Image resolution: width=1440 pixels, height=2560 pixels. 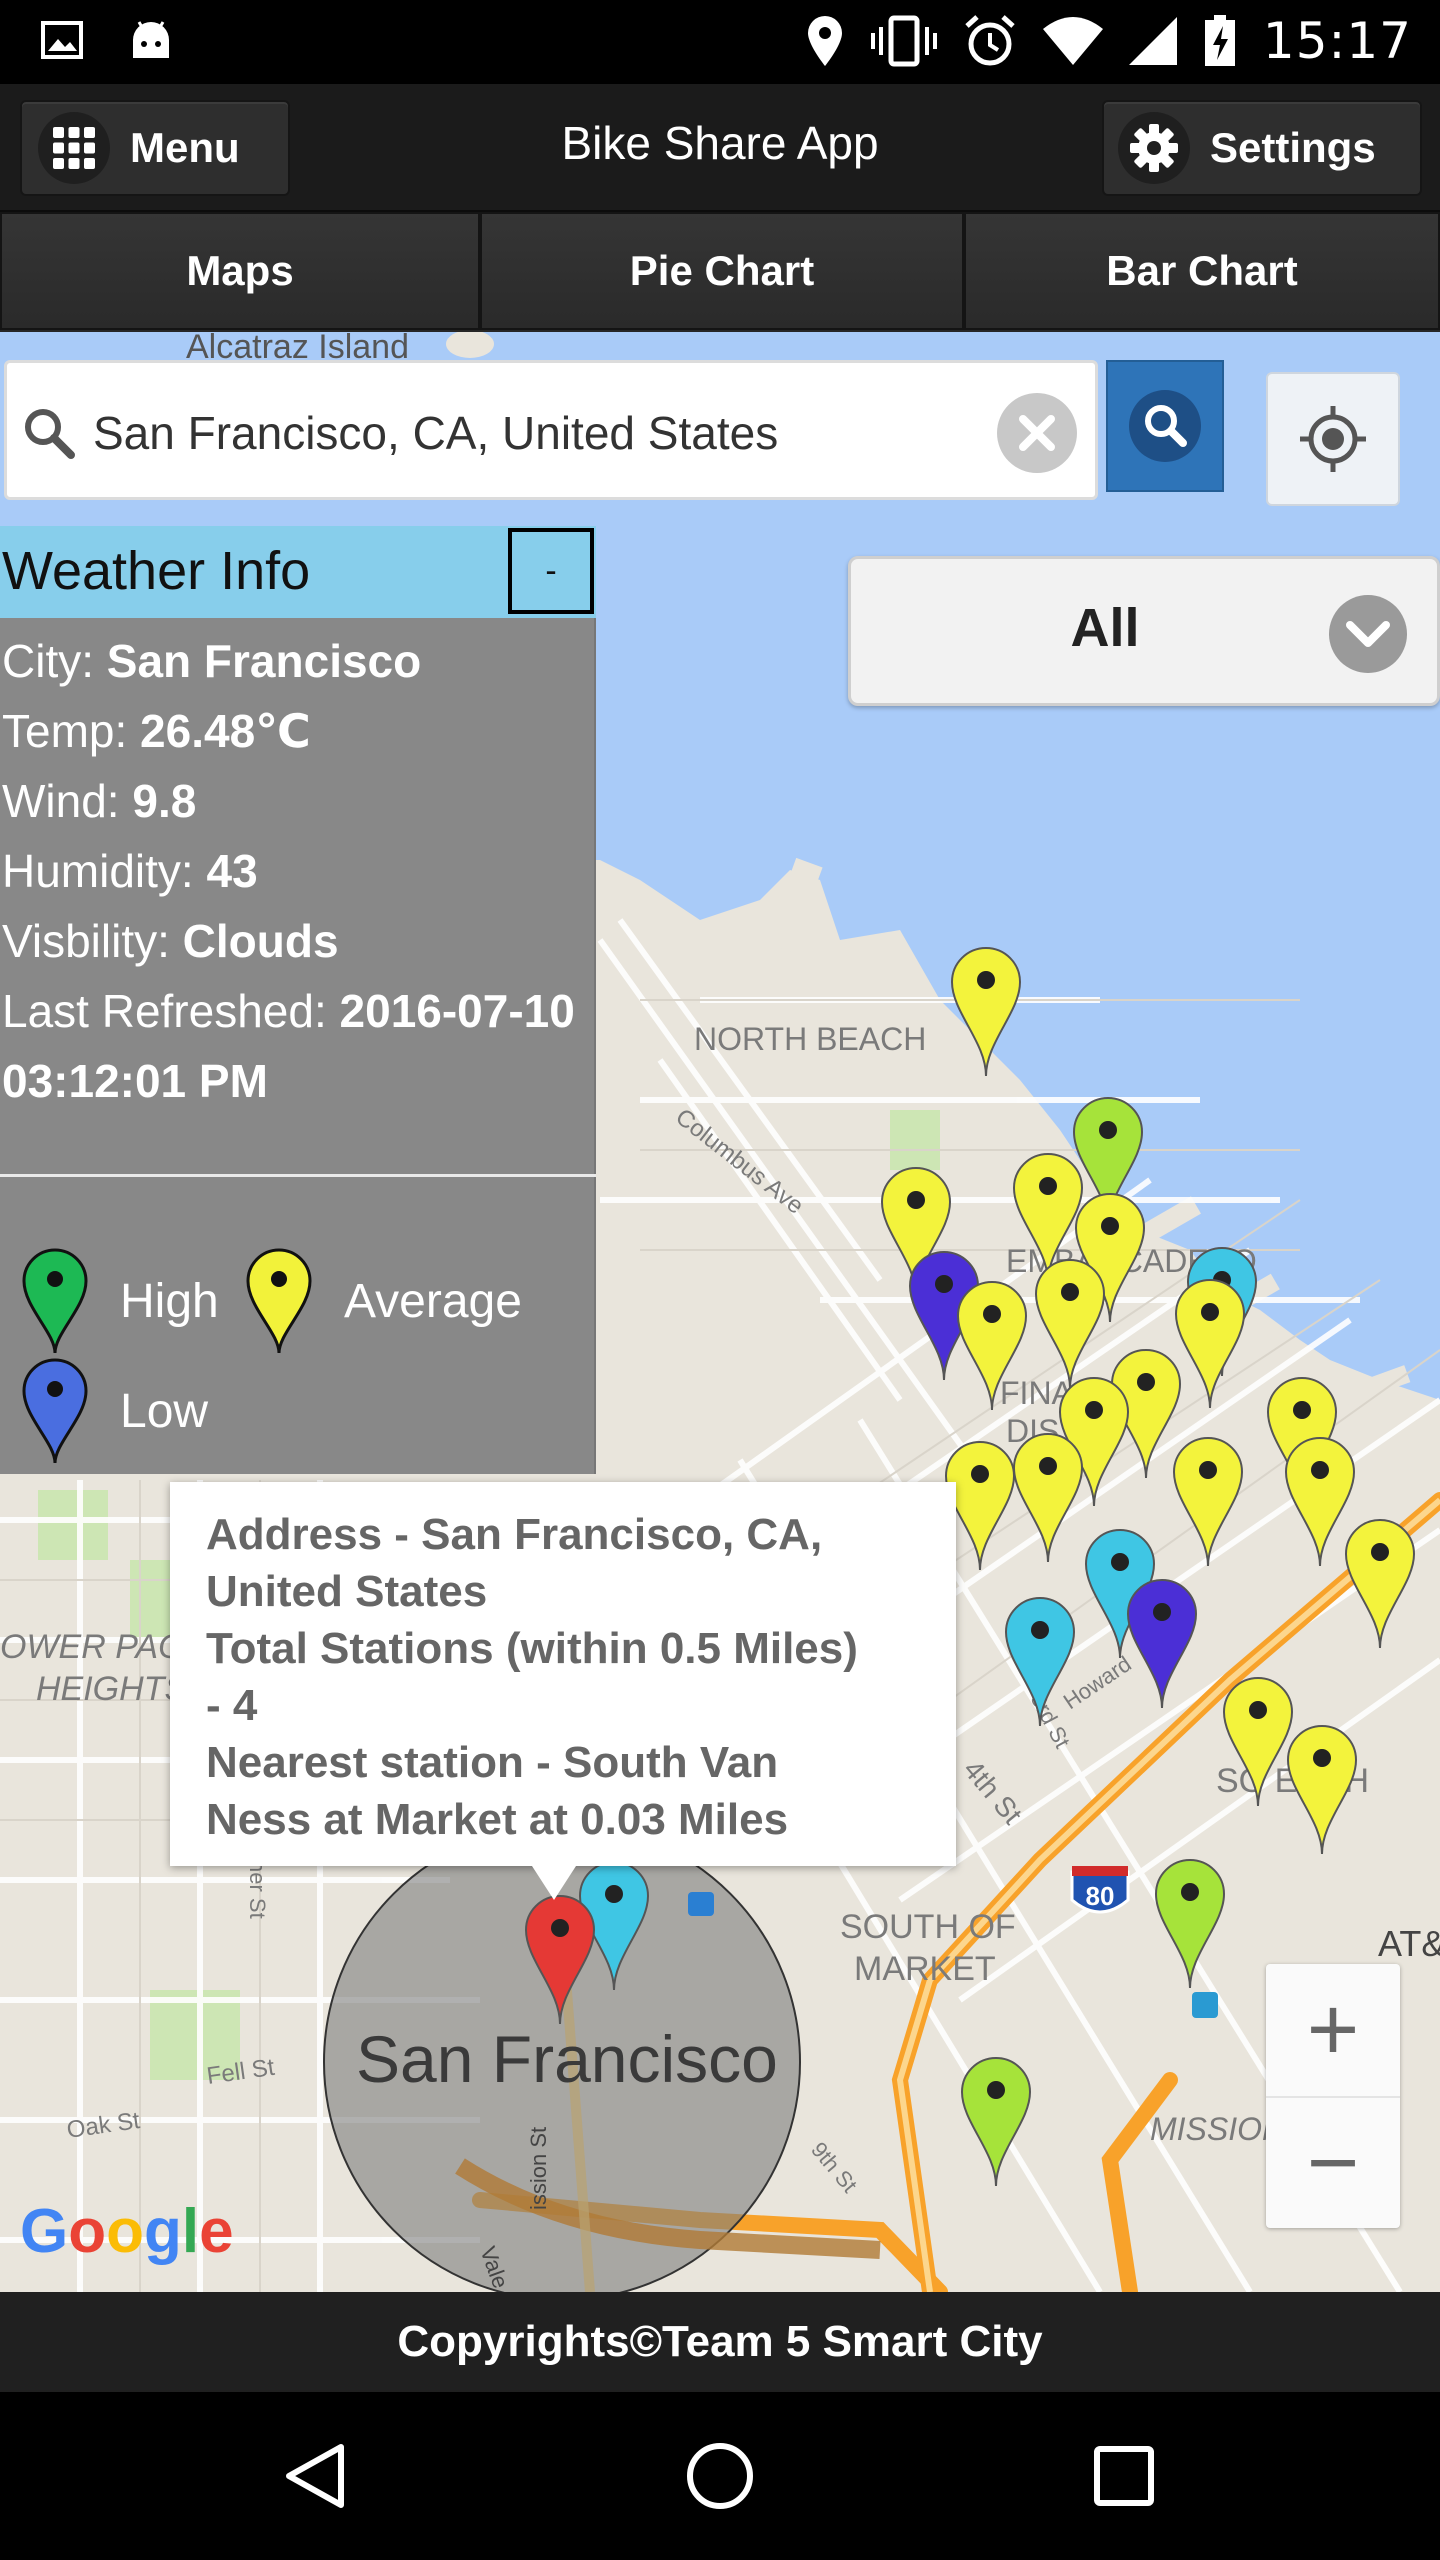 I want to click on tab-maps: Maps, so click(x=240, y=271).